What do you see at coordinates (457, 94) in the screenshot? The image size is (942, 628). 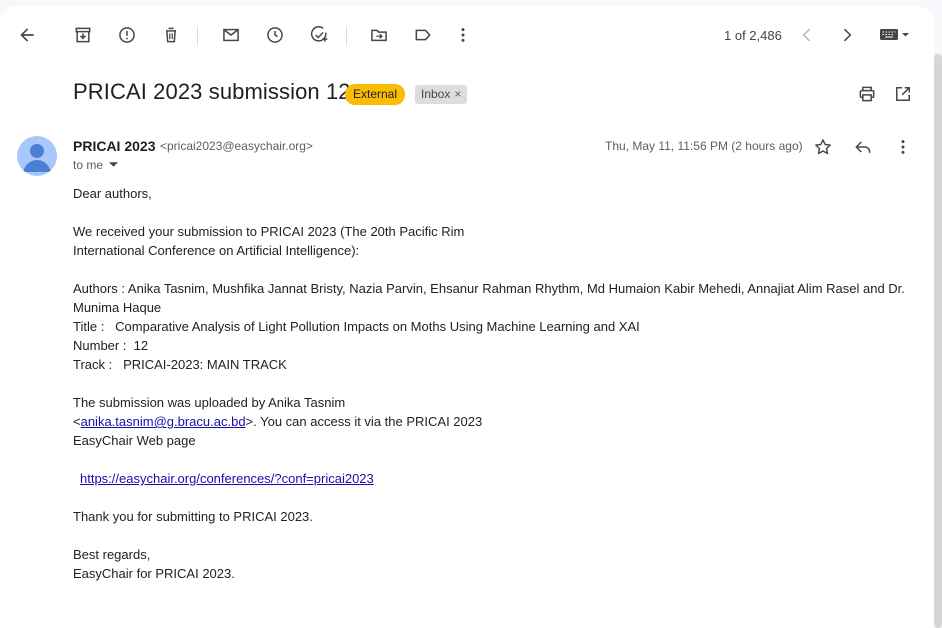 I see `remove-label-close-icon: ×` at bounding box center [457, 94].